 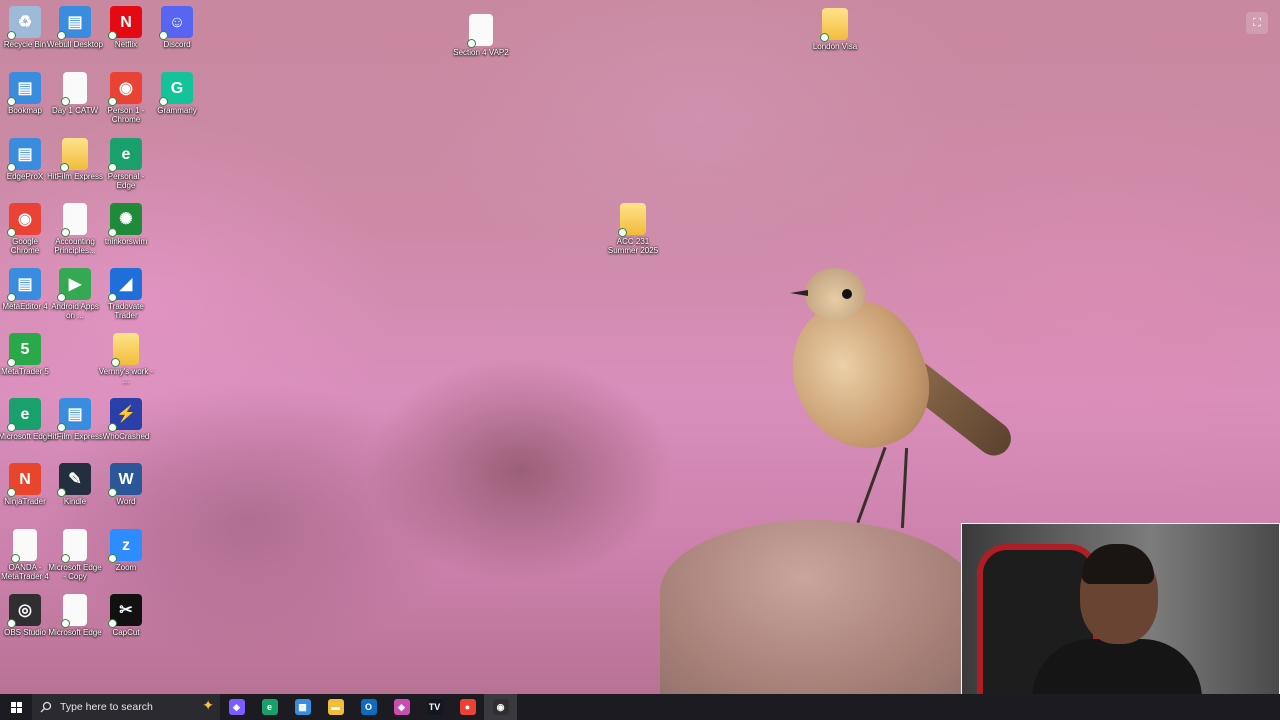 I want to click on desktop-icon: ◢ Tradovate Trader, so click(x=126, y=294).